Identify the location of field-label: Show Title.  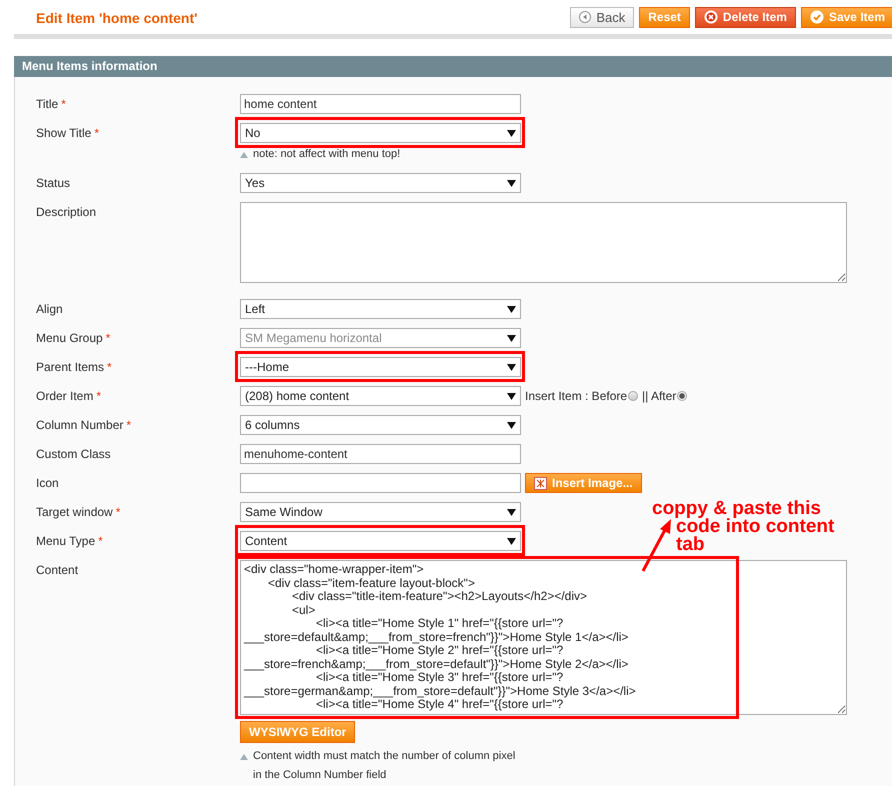
(64, 133).